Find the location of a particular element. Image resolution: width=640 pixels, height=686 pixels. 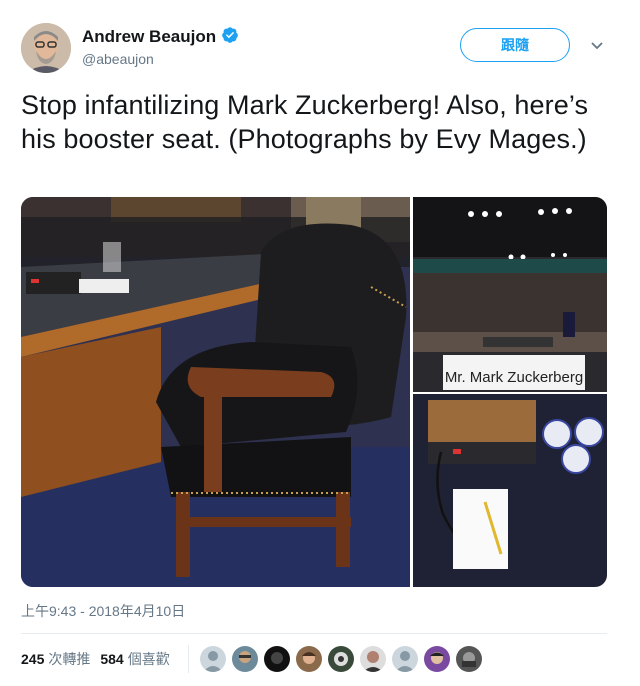

author-name: Andrew Beaujon is located at coordinates (160, 37).